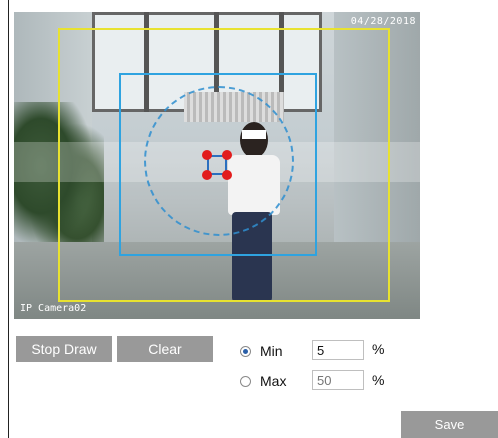 The height and width of the screenshot is (438, 498). I want to click on max-unit: %, so click(378, 380).